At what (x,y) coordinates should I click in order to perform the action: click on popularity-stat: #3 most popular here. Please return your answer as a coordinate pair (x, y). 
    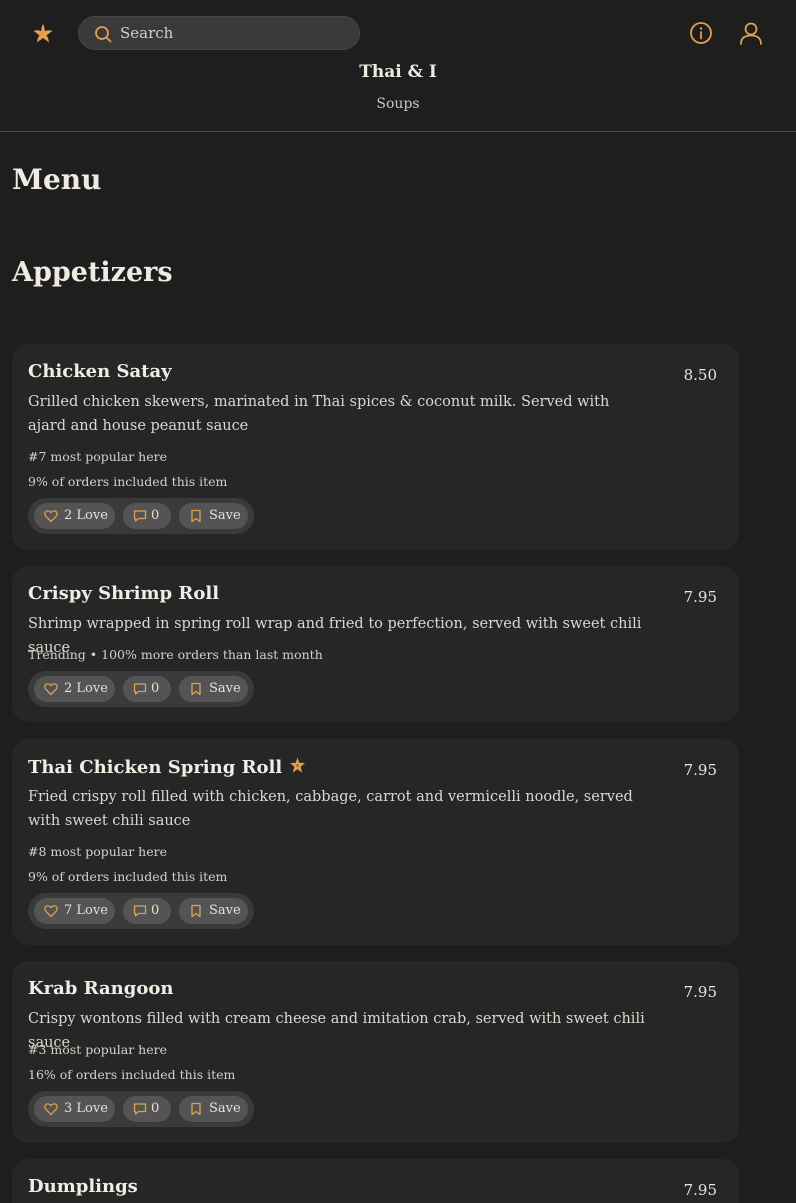
    Looking at the image, I should click on (97, 1049).